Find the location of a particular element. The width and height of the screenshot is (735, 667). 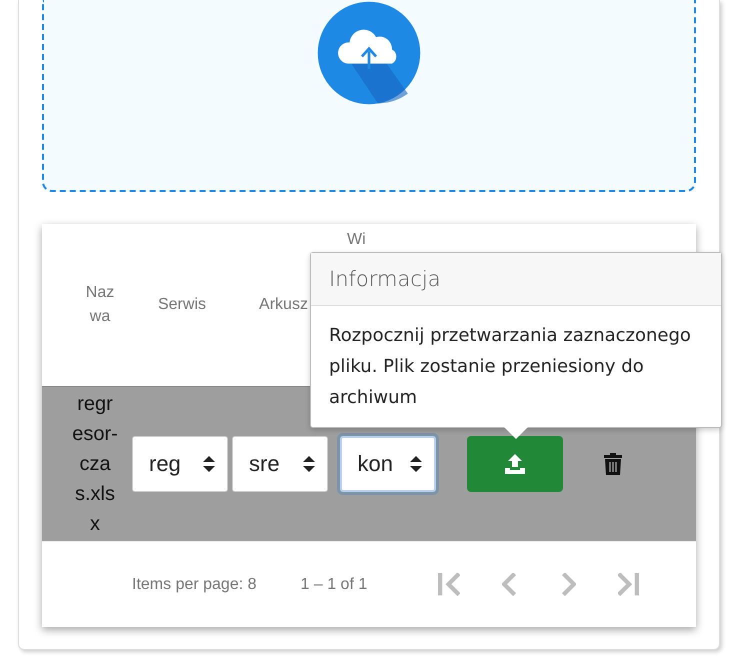

column-header: Serwis is located at coordinates (181, 305).